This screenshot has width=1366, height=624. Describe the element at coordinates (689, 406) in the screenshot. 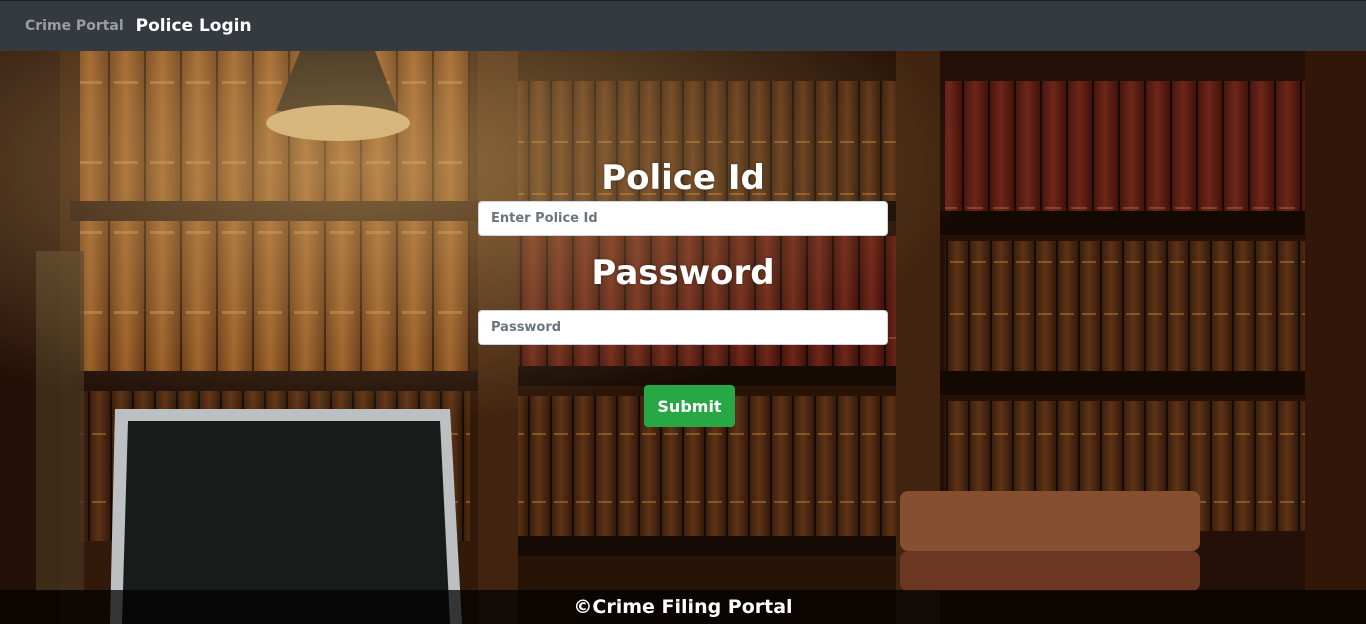

I see `submit-button: Submit` at that location.